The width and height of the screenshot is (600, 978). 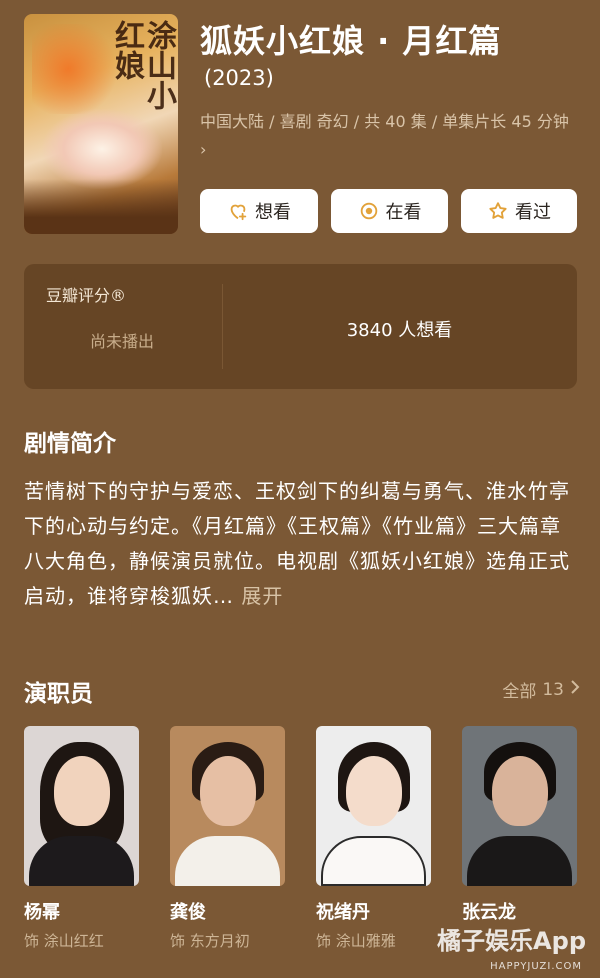 What do you see at coordinates (203, 149) in the screenshot?
I see `chevron-right-icon: ›` at bounding box center [203, 149].